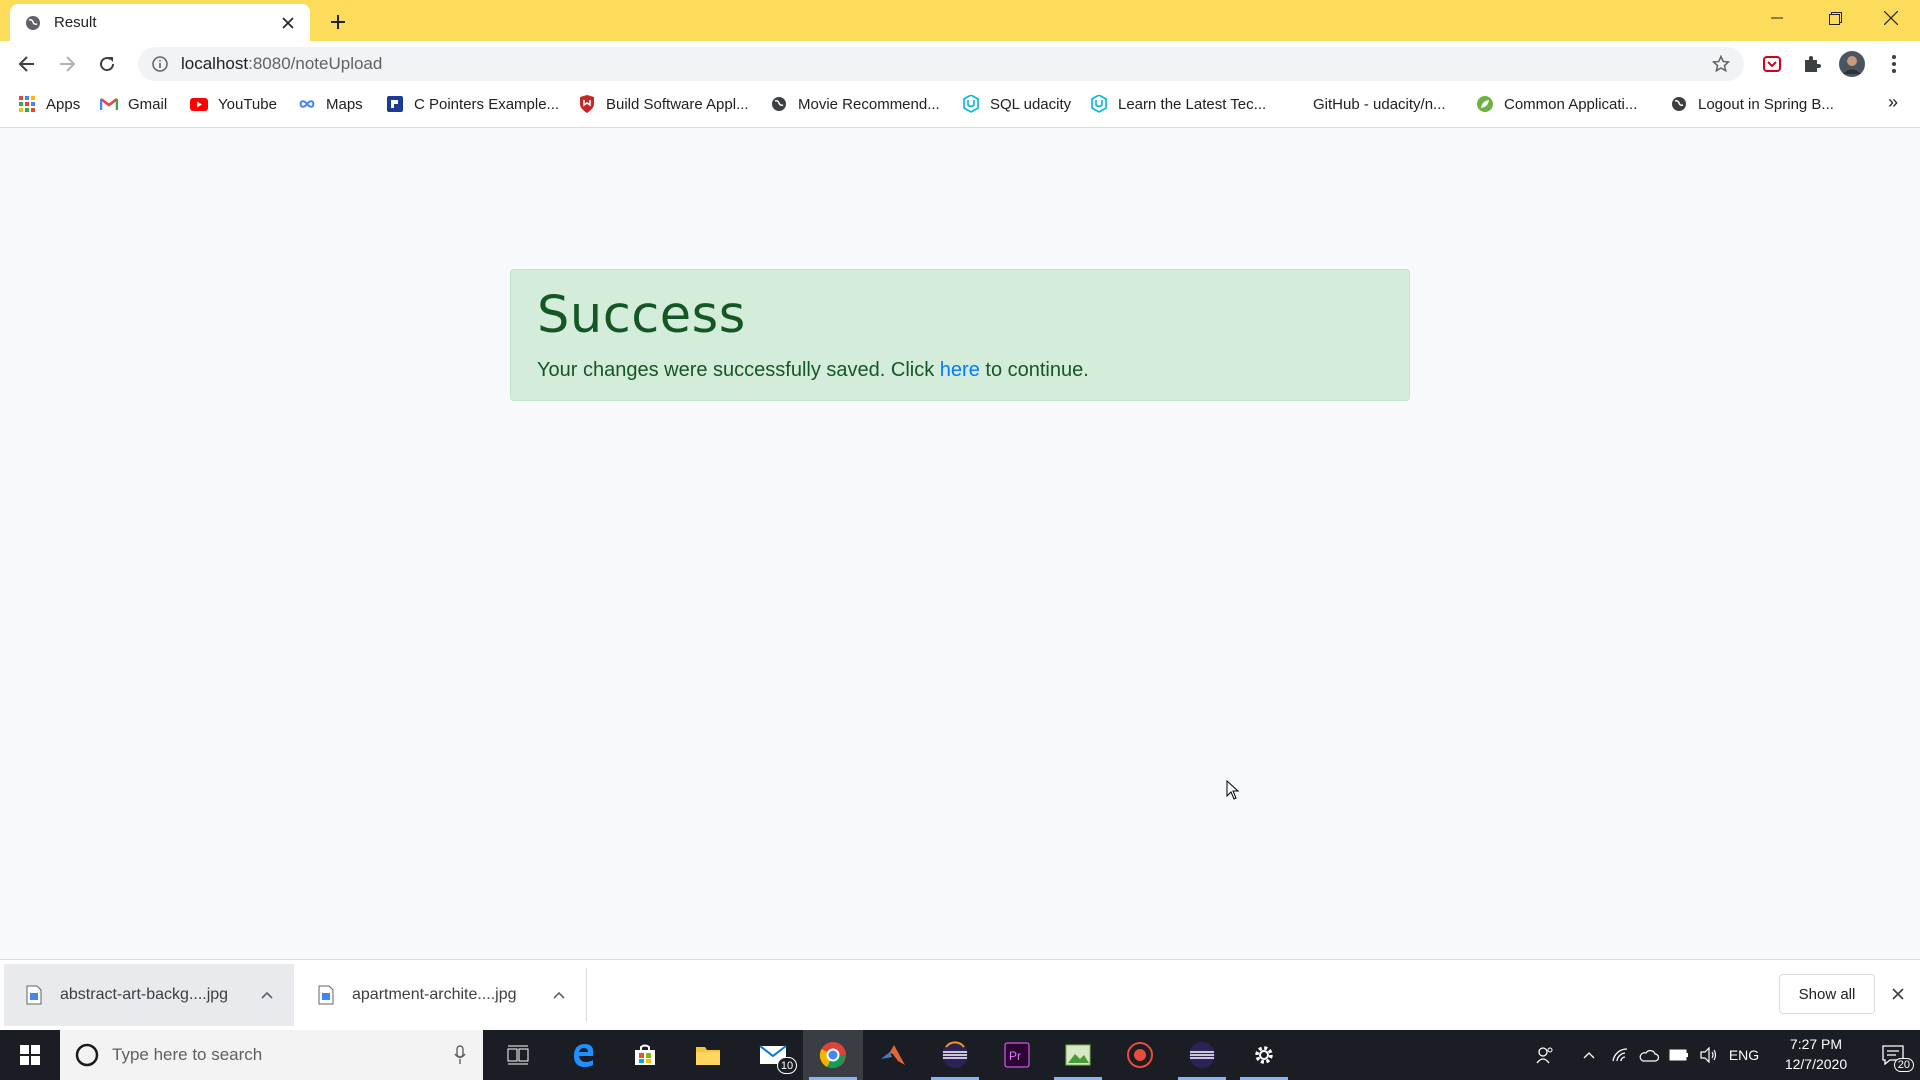 Image resolution: width=1920 pixels, height=1080 pixels. What do you see at coordinates (109, 104) in the screenshot?
I see `gmail-icon` at bounding box center [109, 104].